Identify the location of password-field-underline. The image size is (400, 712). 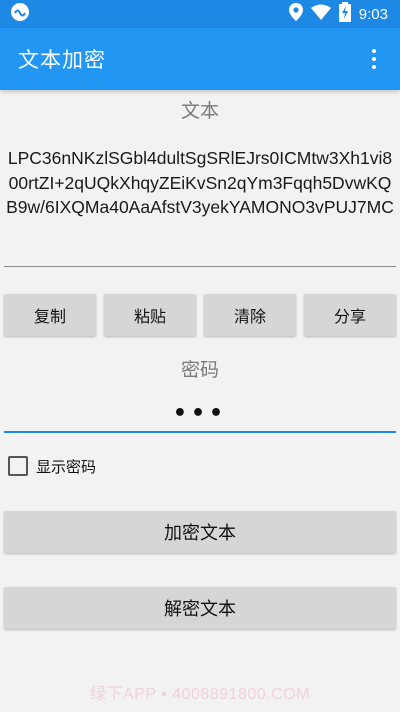
(200, 432).